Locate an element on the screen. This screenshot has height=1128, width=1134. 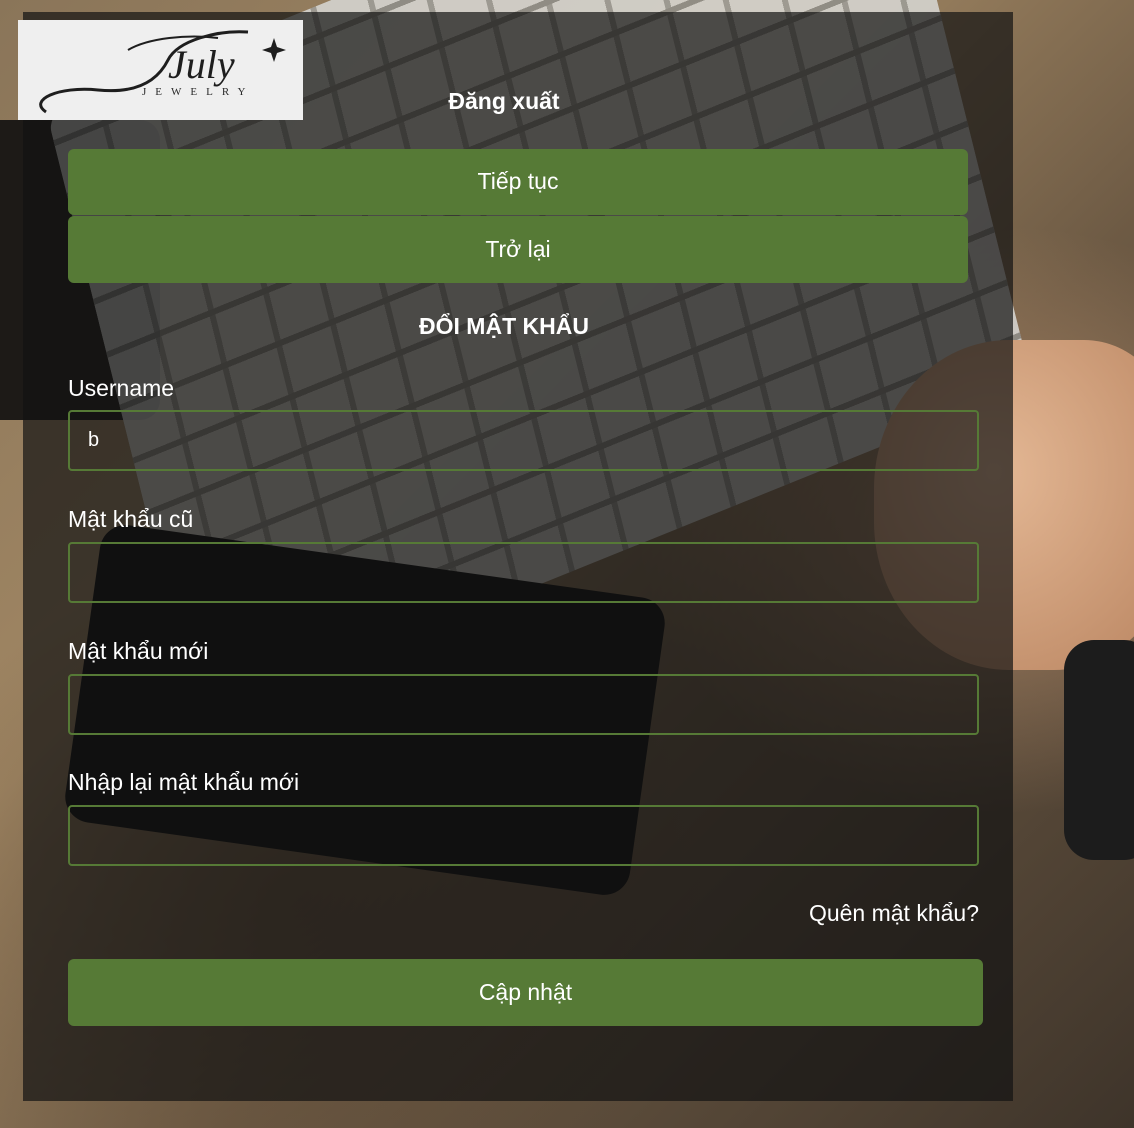
brand-logo: July JEWELRY is located at coordinates (160, 70).